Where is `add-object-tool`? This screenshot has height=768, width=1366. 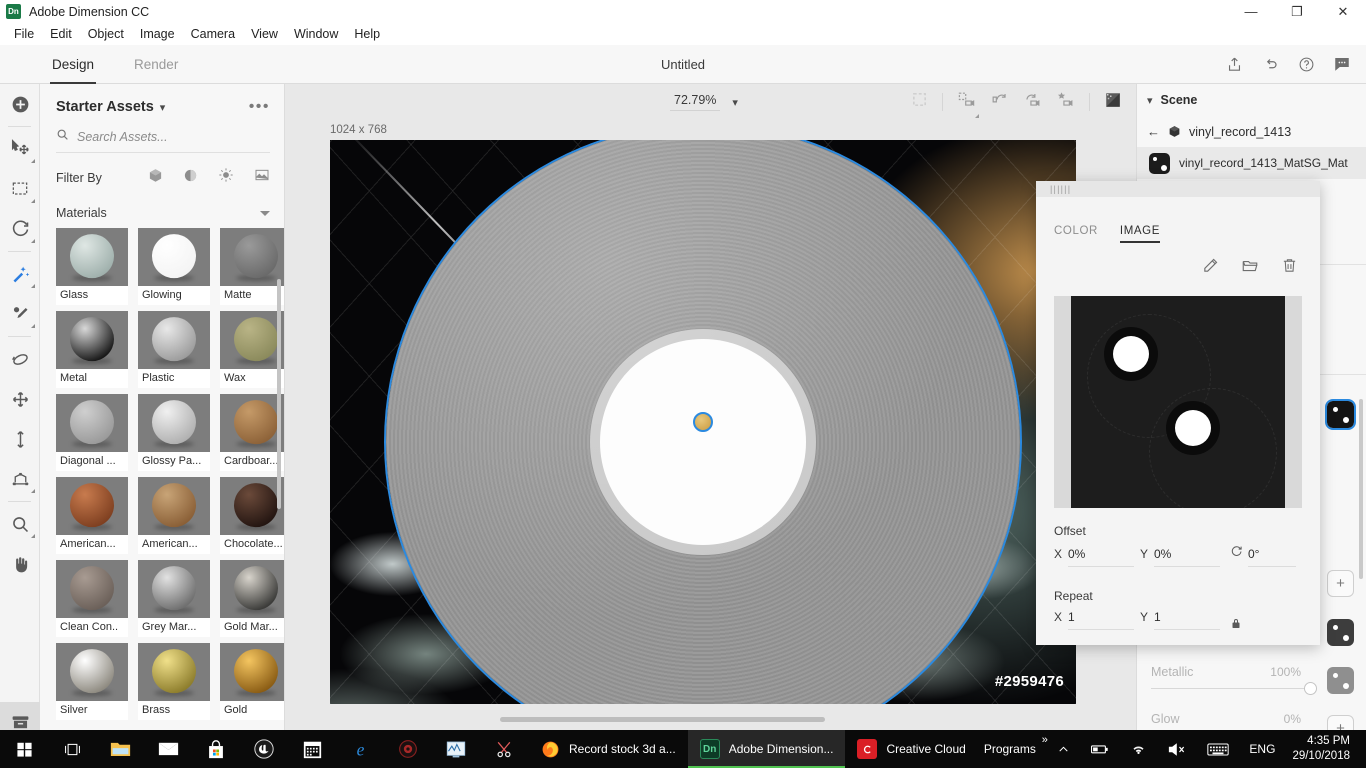
add-object-tool is located at coordinates (20, 104).